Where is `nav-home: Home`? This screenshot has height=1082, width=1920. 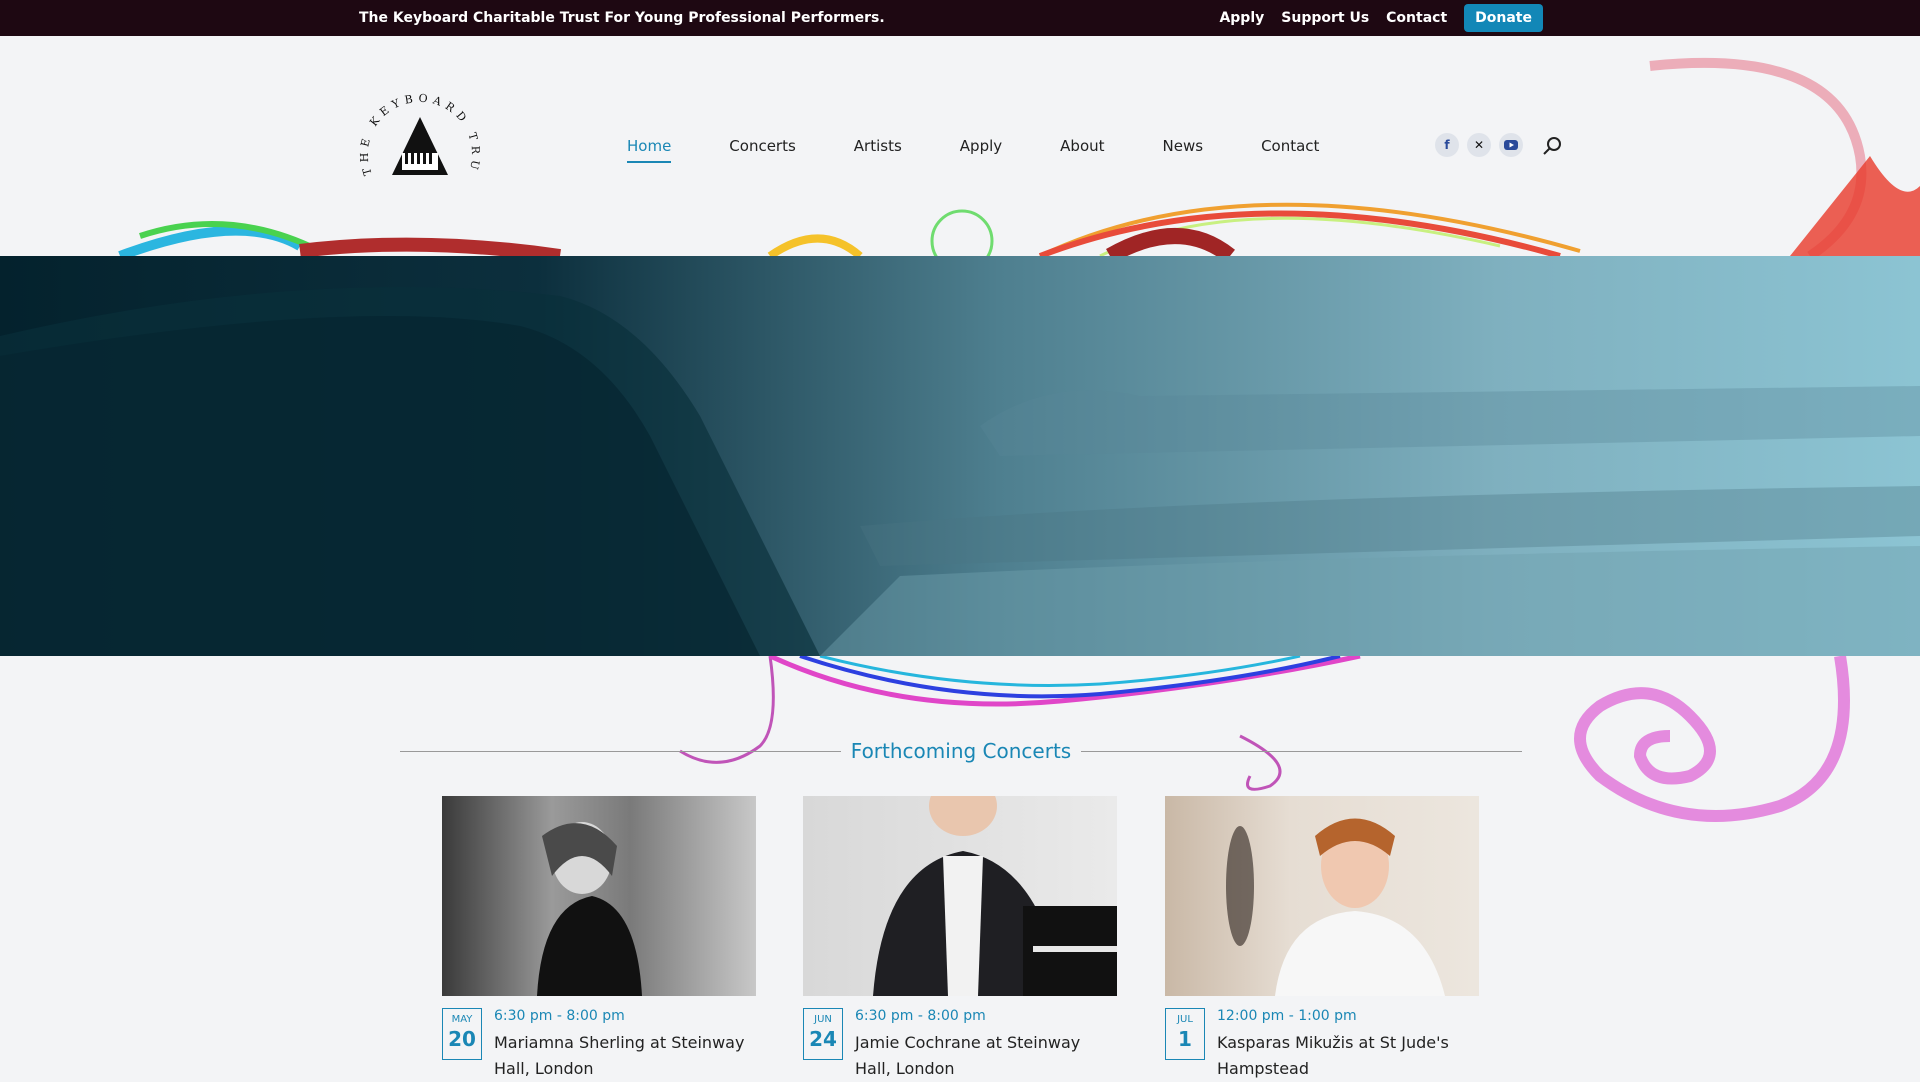
nav-home: Home is located at coordinates (649, 150).